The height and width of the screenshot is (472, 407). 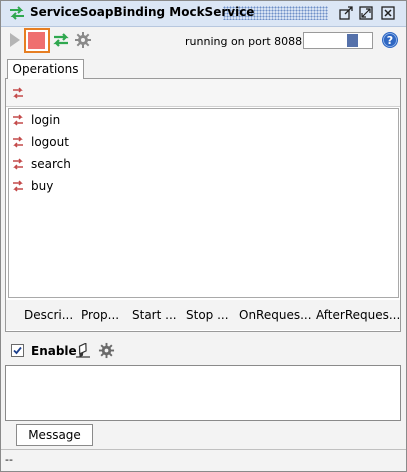 I want to click on checkmark-icon, so click(x=17, y=350).